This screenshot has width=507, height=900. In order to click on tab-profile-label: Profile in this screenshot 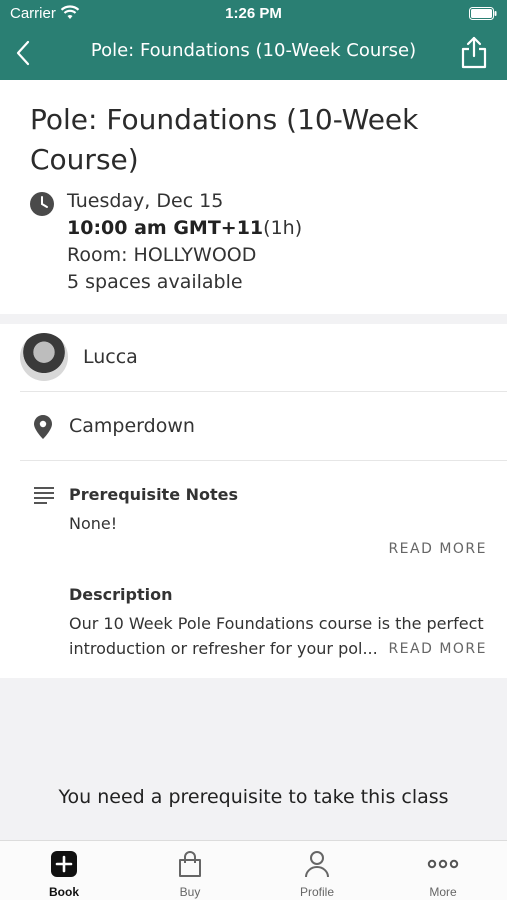, I will do `click(316, 892)`.